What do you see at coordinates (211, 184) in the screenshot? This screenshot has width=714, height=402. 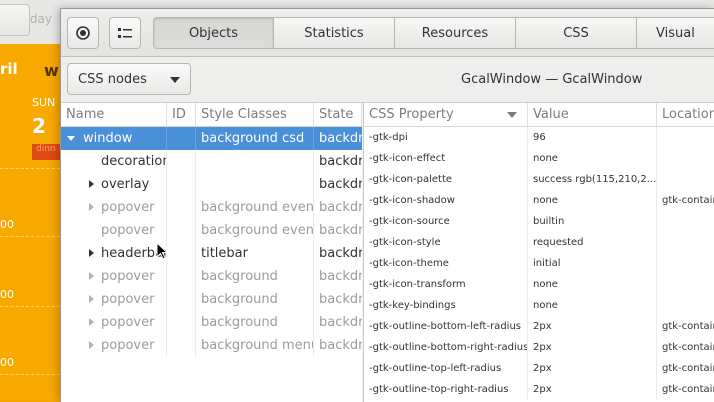 I see `table-row: overlay backdrop` at bounding box center [211, 184].